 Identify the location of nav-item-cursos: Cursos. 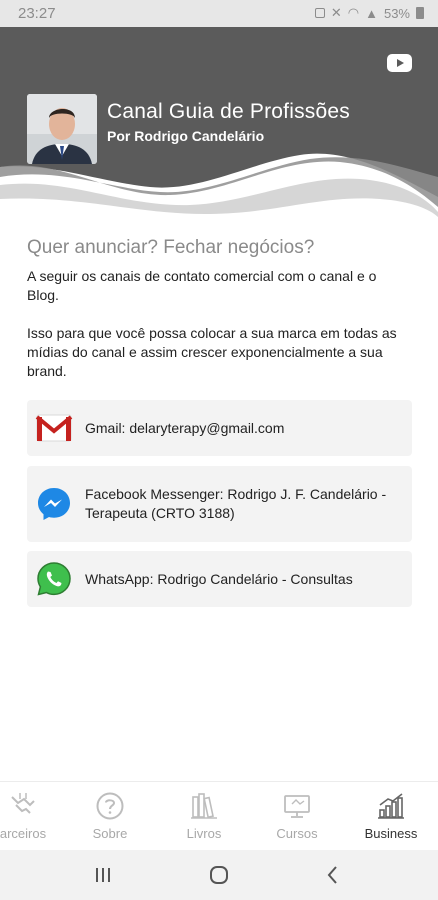
(297, 816).